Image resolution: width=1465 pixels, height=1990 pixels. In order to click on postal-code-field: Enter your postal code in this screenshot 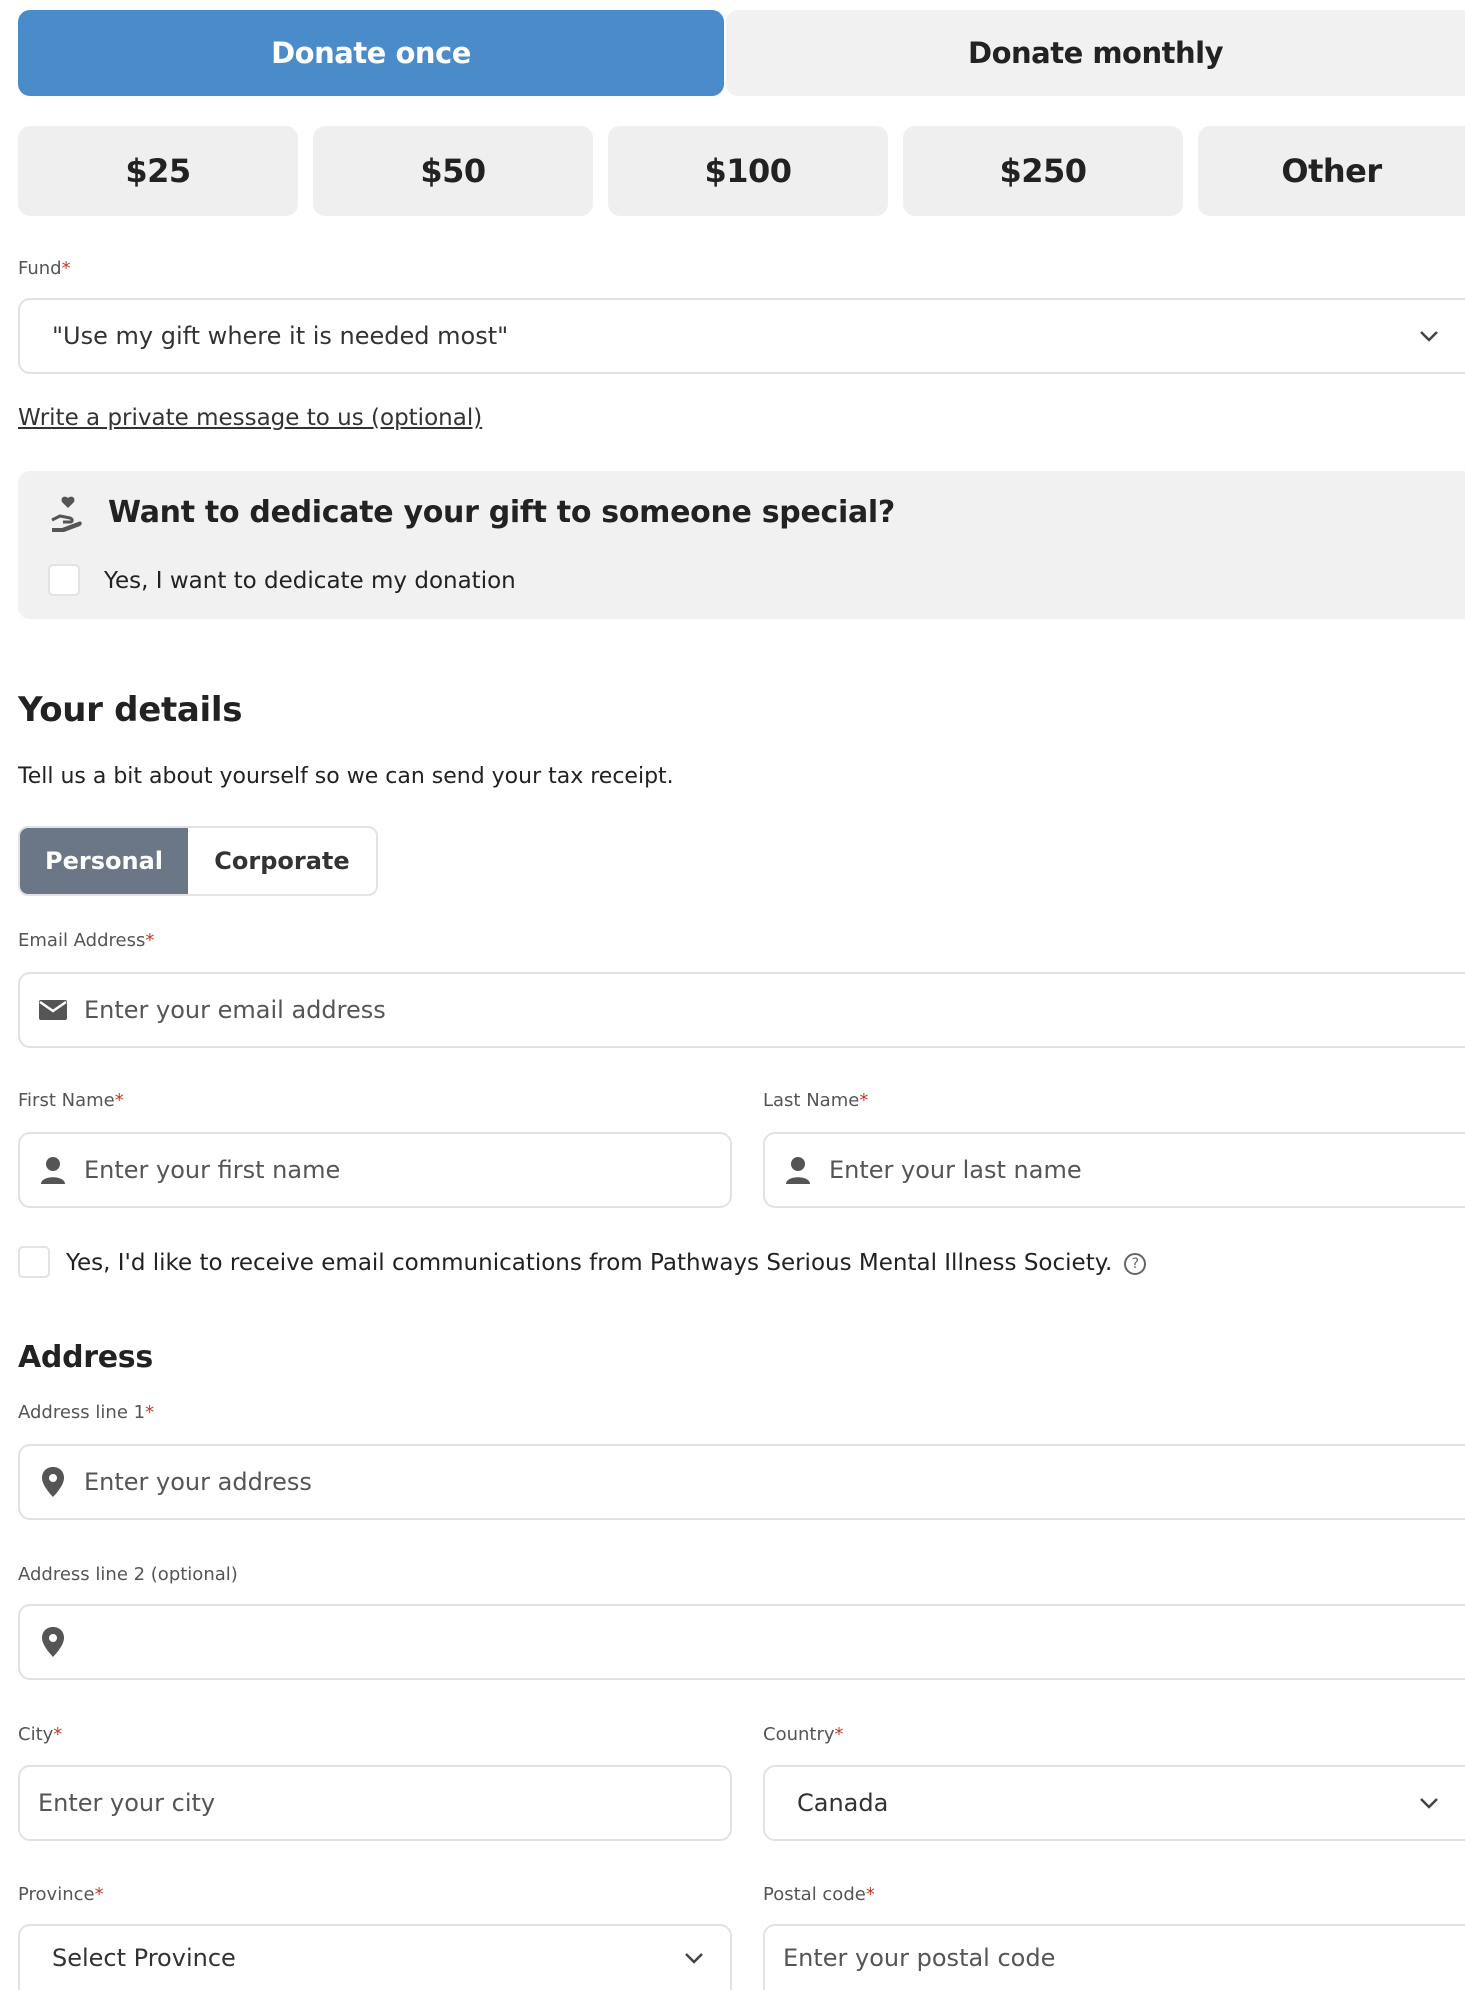, I will do `click(1114, 1957)`.